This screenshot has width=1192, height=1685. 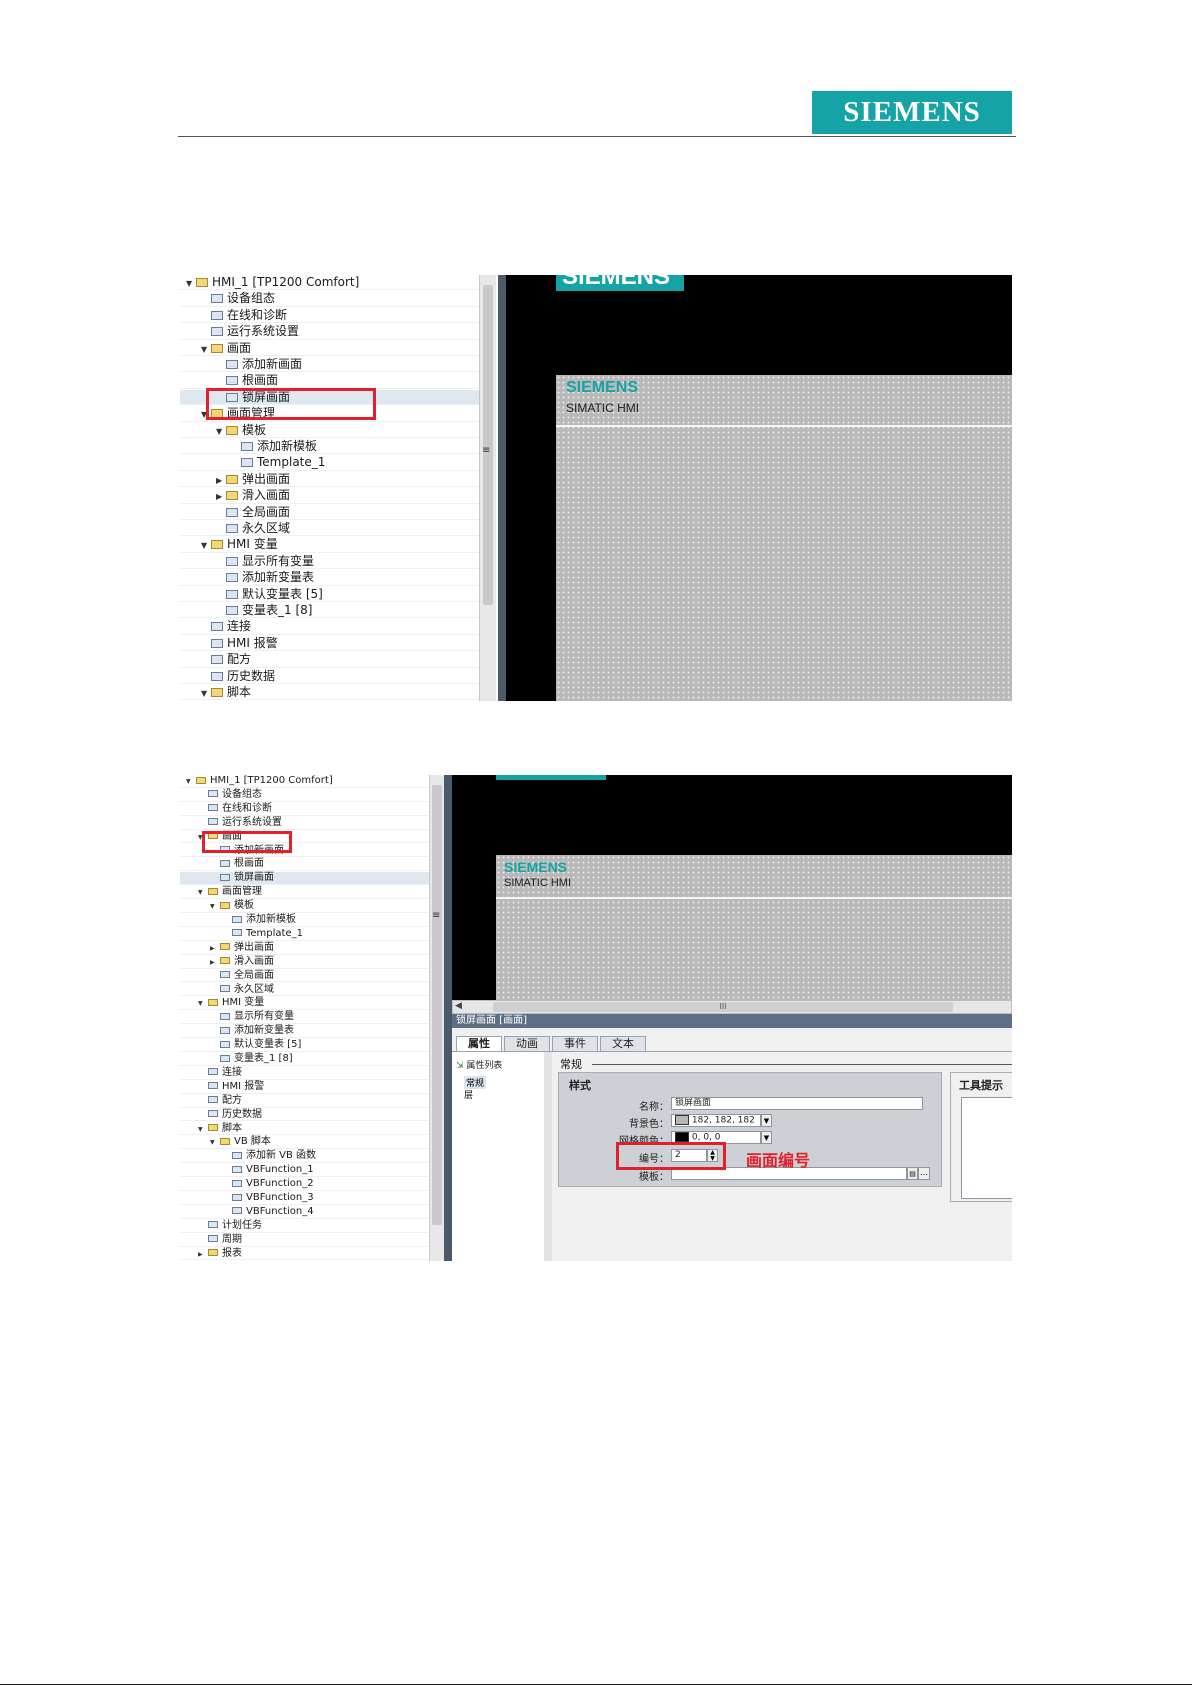 What do you see at coordinates (330, 480) in the screenshot?
I see `tree-item: ▶ 弹出画面` at bounding box center [330, 480].